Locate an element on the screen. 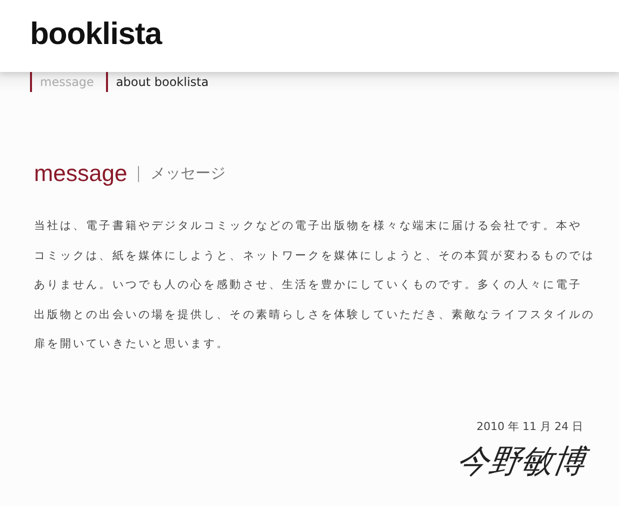 Image resolution: width=619 pixels, height=506 pixels. logo: booklista is located at coordinates (96, 34).